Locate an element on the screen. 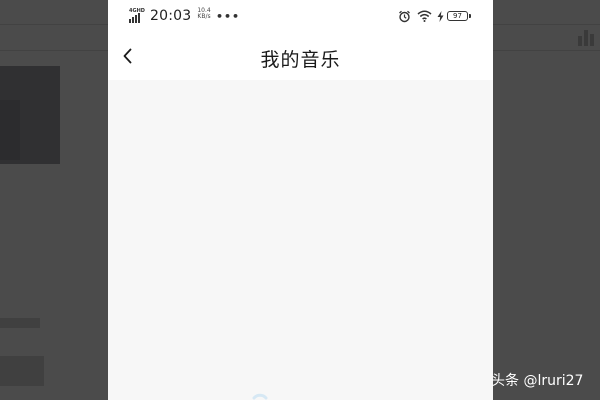  status-time: 20:03 is located at coordinates (171, 16).